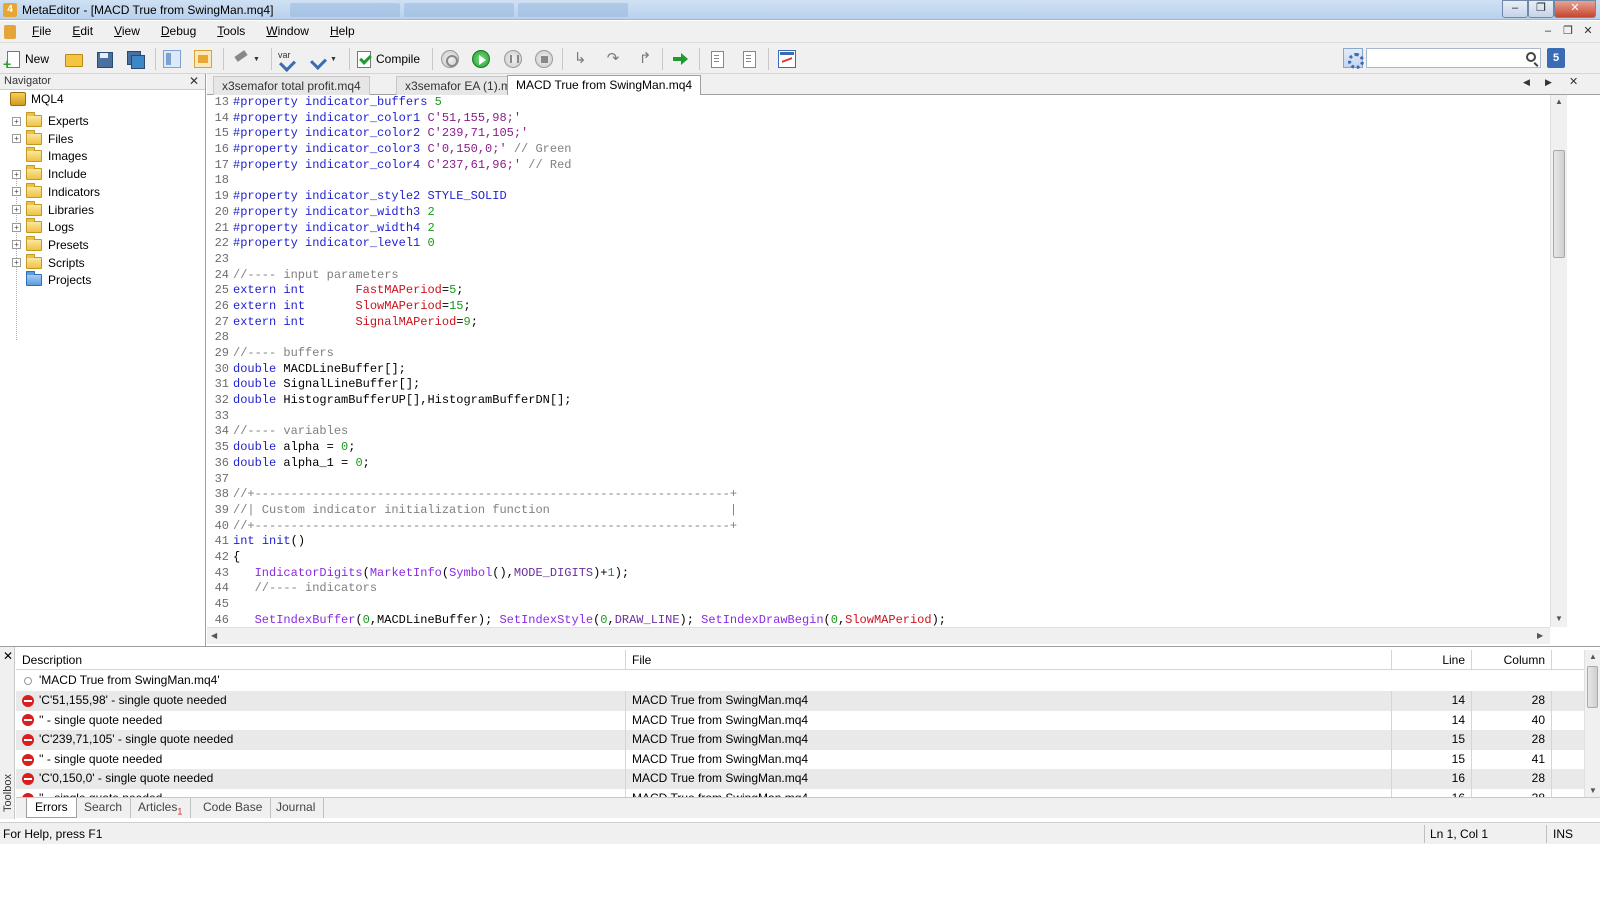 The width and height of the screenshot is (1600, 900). I want to click on menu-debug: Debug, so click(183, 31).